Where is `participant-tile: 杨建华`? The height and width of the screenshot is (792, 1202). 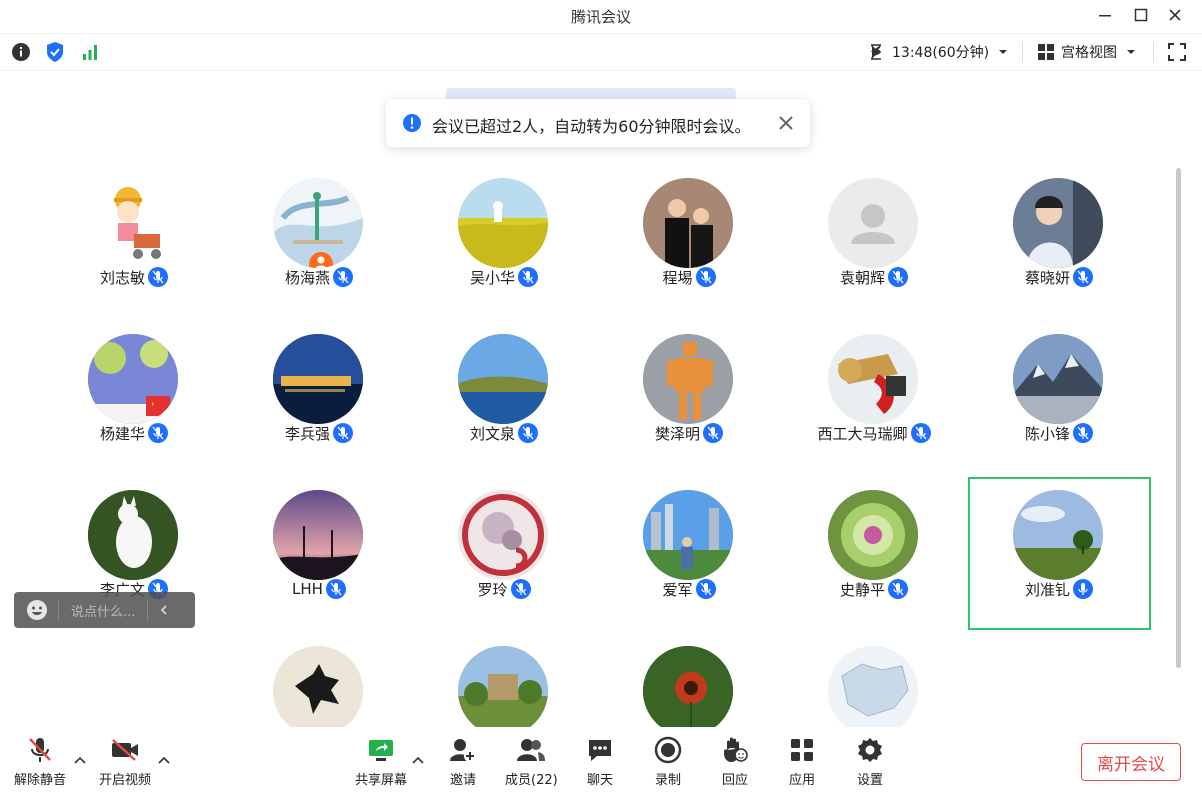 participant-tile: 杨建华 is located at coordinates (134, 402).